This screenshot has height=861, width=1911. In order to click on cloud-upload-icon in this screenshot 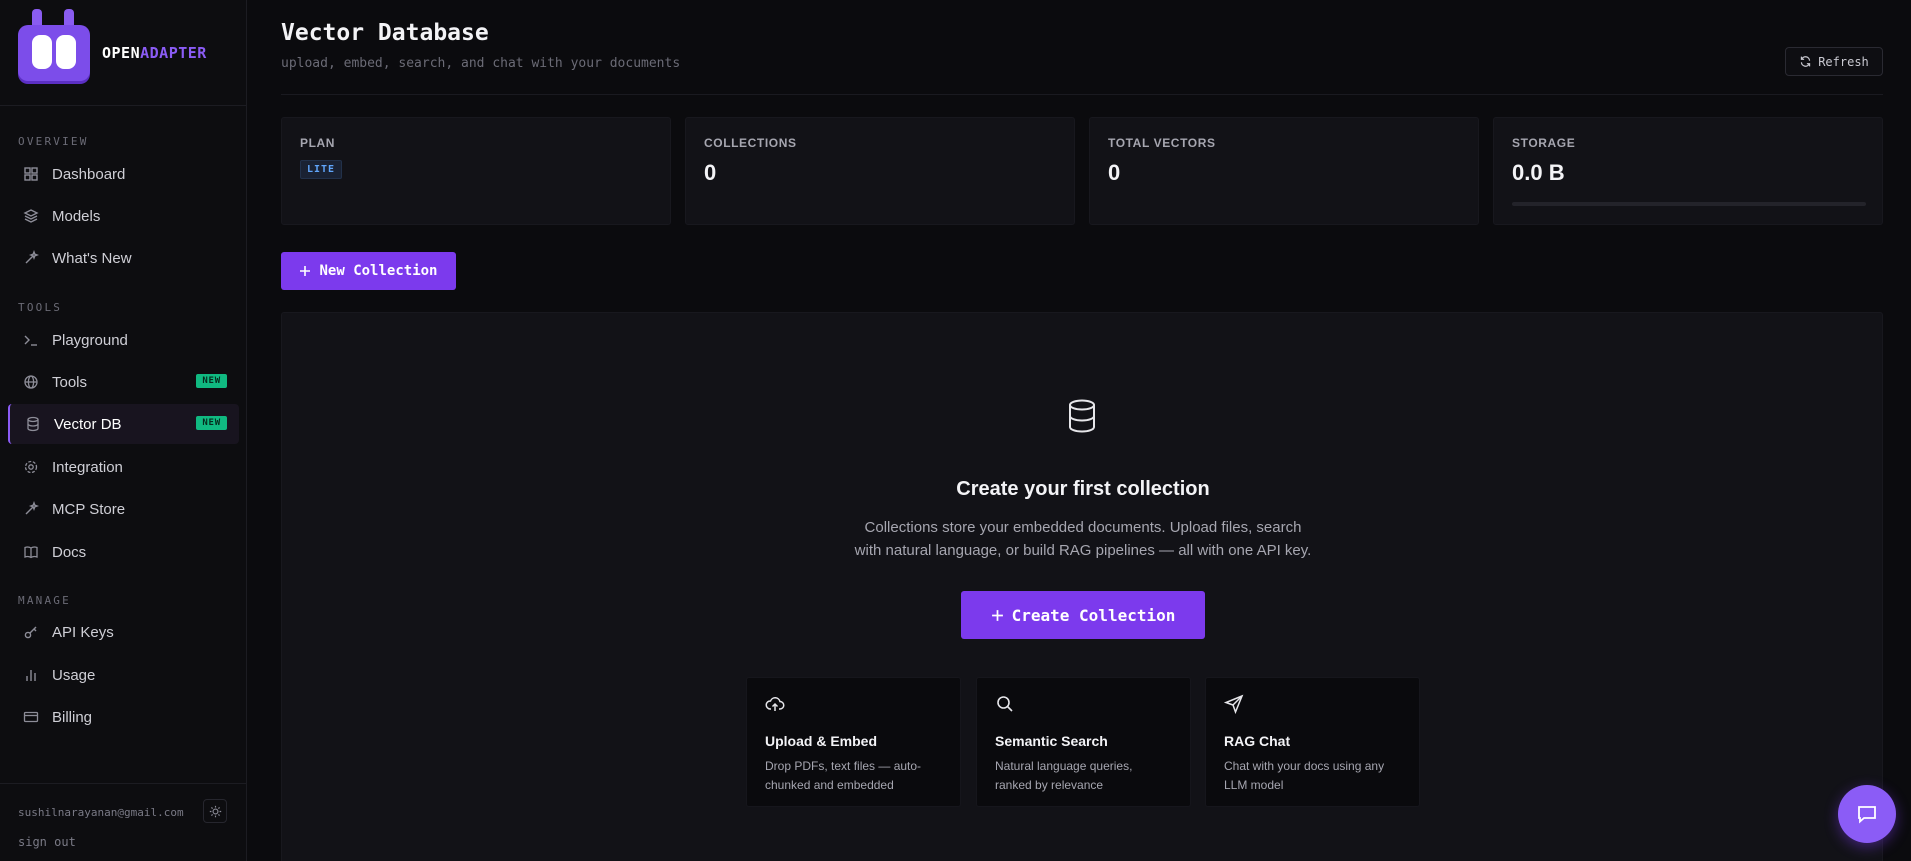, I will do `click(775, 704)`.